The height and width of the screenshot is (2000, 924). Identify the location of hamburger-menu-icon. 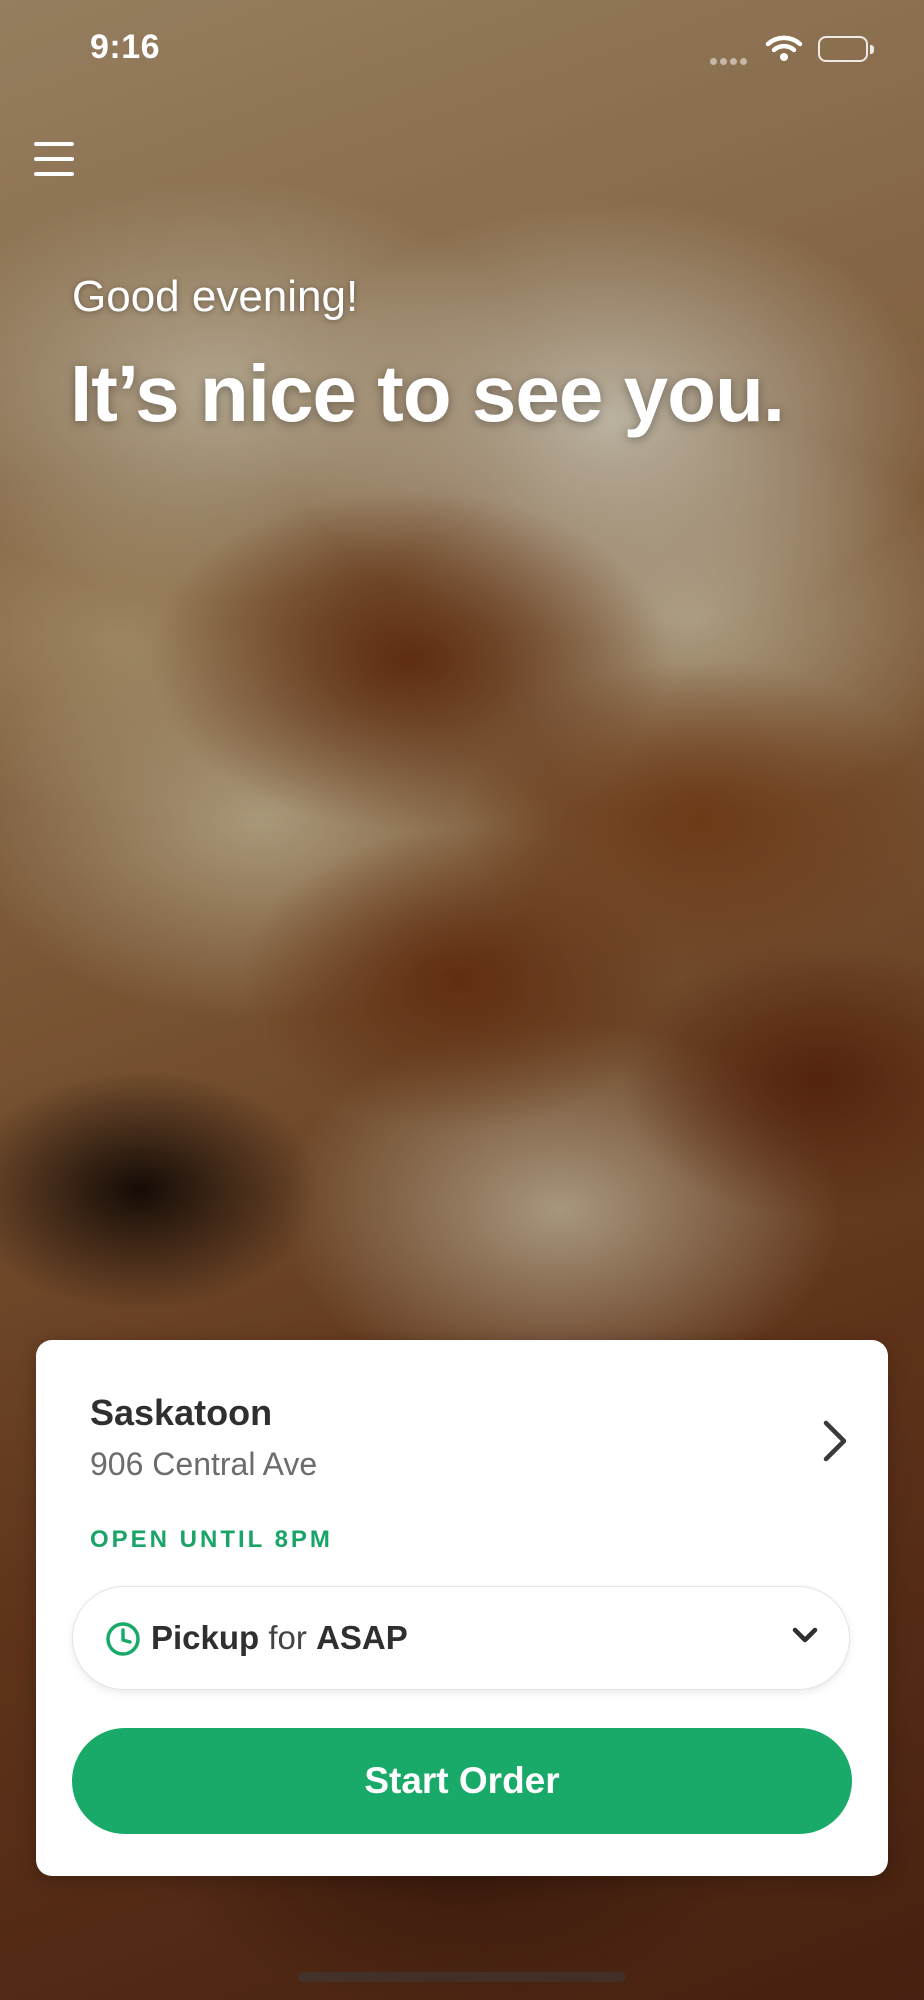
(54, 159).